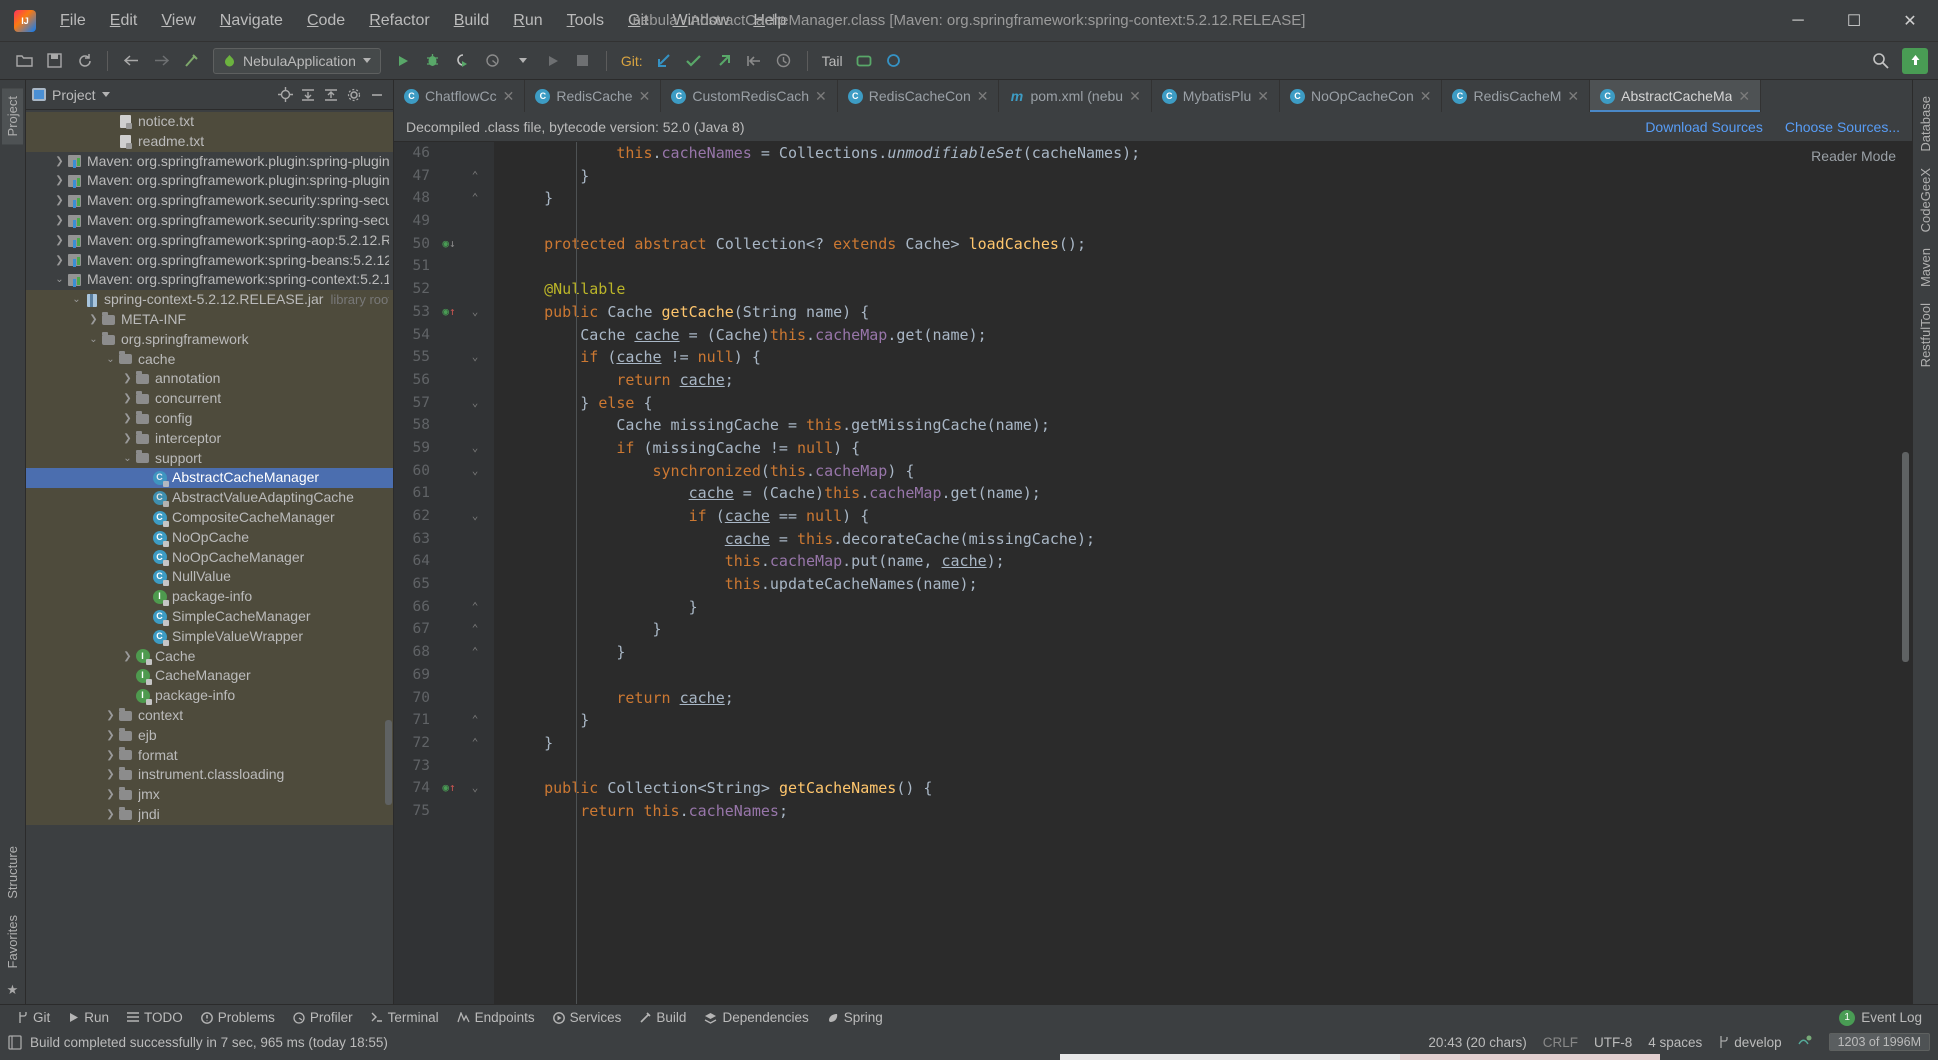  Describe the element at coordinates (444, 516) in the screenshot. I see `gutter-line: 62 ⌄` at that location.